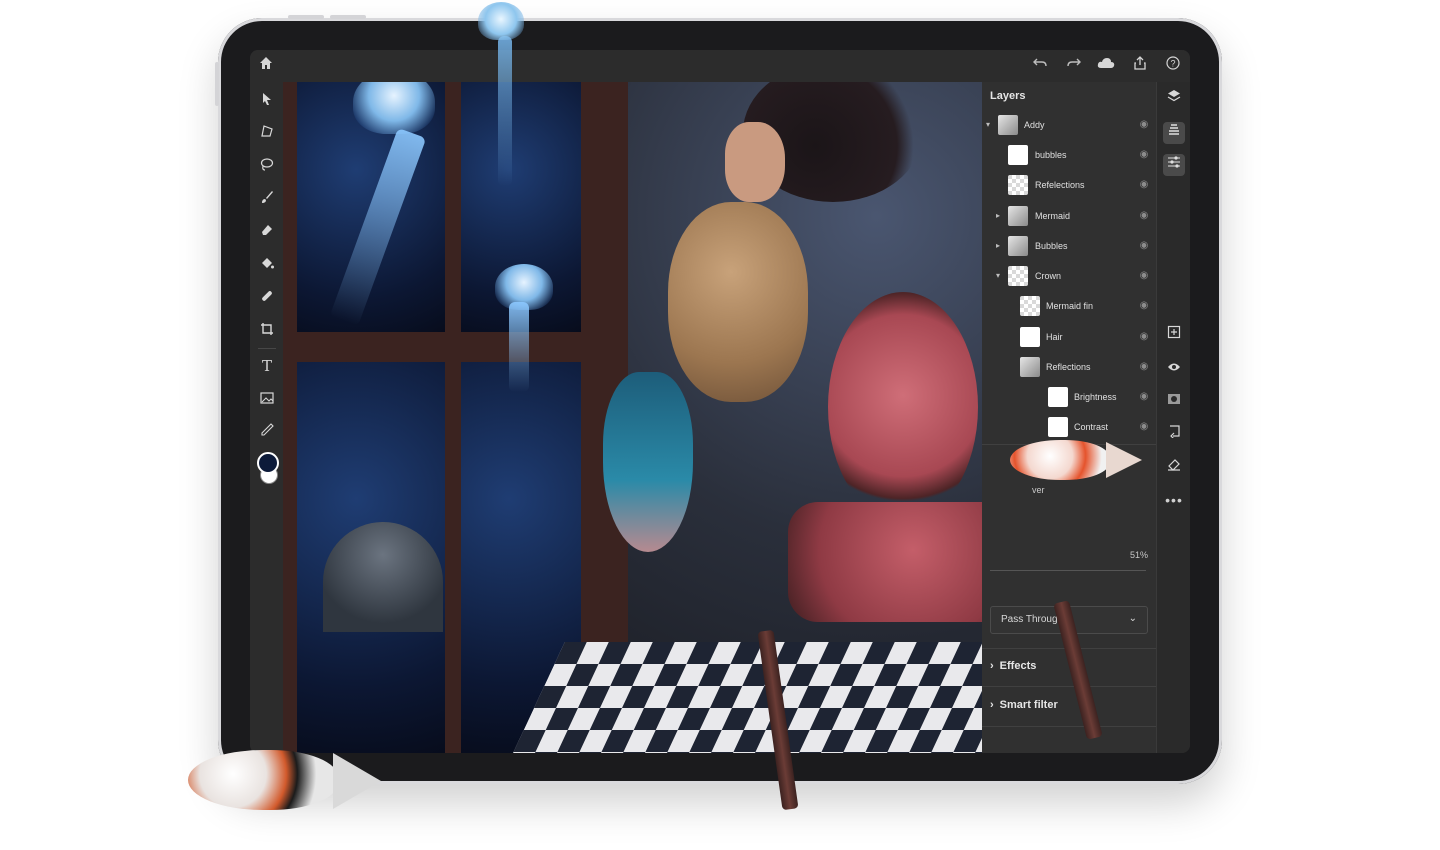 Image resolution: width=1440 pixels, height=850 pixels. What do you see at coordinates (1069, 338) in the screenshot?
I see `layer-row: Hair ◉` at bounding box center [1069, 338].